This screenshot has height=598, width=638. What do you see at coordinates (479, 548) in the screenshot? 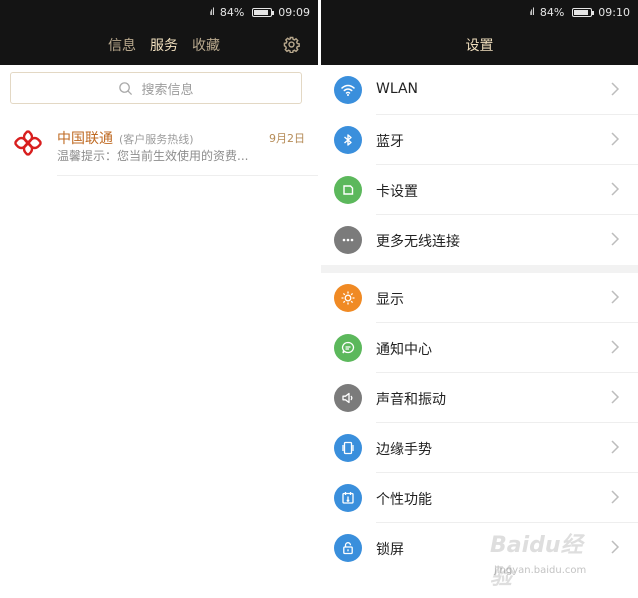
I see `settings-item: 锁屏` at bounding box center [479, 548].